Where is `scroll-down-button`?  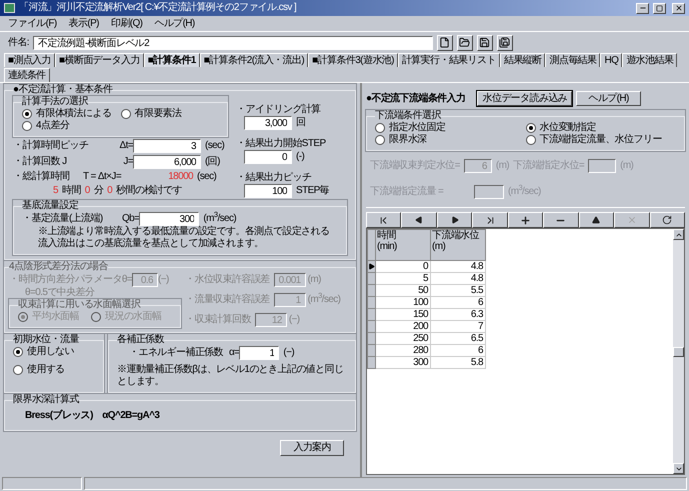 scroll-down-button is located at coordinates (678, 468).